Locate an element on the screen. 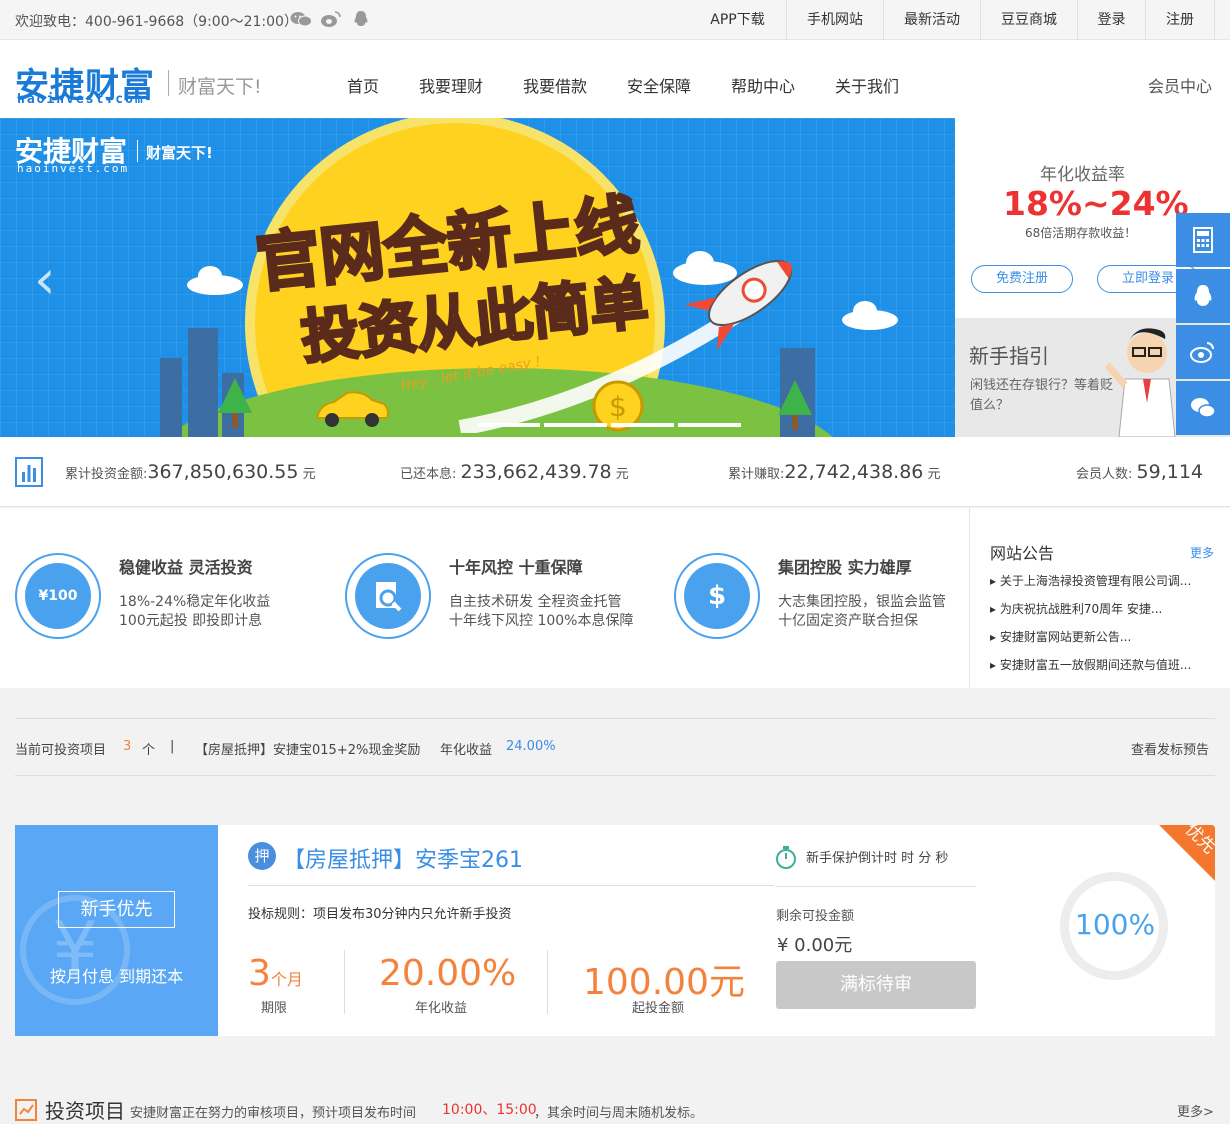 The height and width of the screenshot is (1124, 1230). nav-borrow: 我要借款 is located at coordinates (555, 85).